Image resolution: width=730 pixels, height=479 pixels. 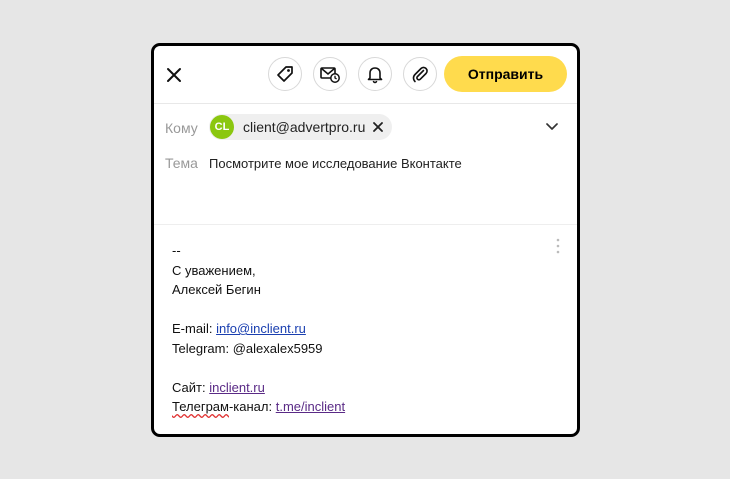 I want to click on close-button, so click(x=174, y=75).